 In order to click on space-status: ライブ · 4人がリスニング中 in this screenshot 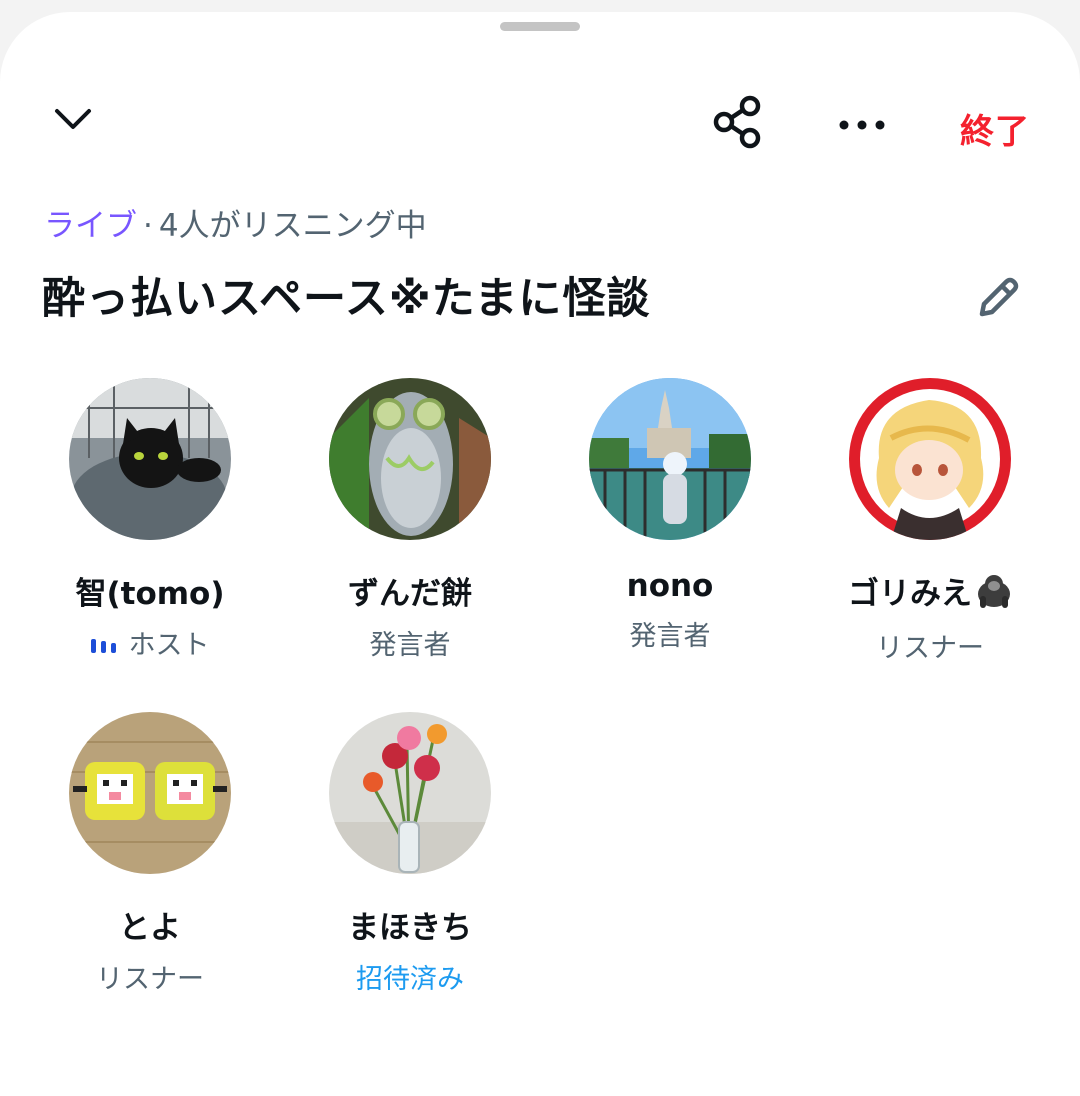, I will do `click(235, 222)`.